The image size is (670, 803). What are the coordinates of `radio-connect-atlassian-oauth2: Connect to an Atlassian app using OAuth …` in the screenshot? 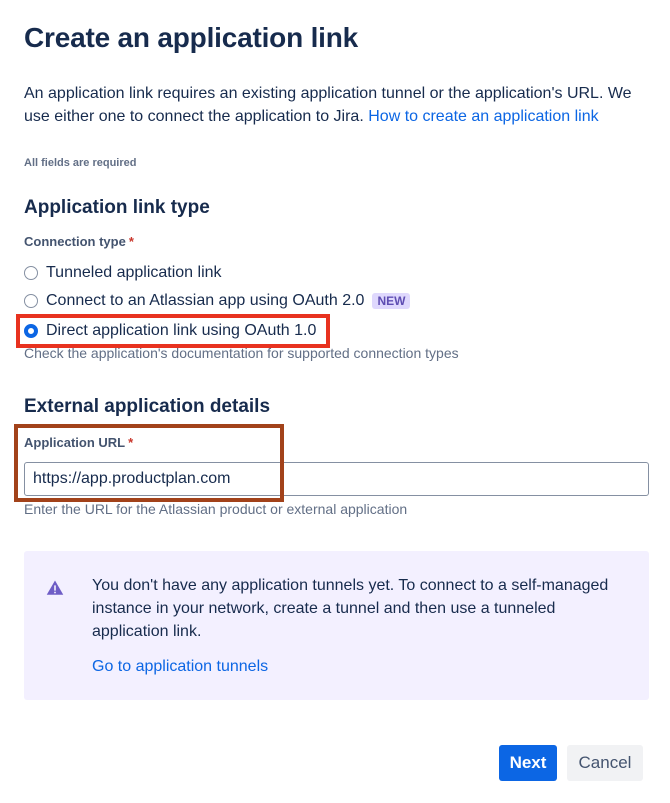 It's located at (217, 301).